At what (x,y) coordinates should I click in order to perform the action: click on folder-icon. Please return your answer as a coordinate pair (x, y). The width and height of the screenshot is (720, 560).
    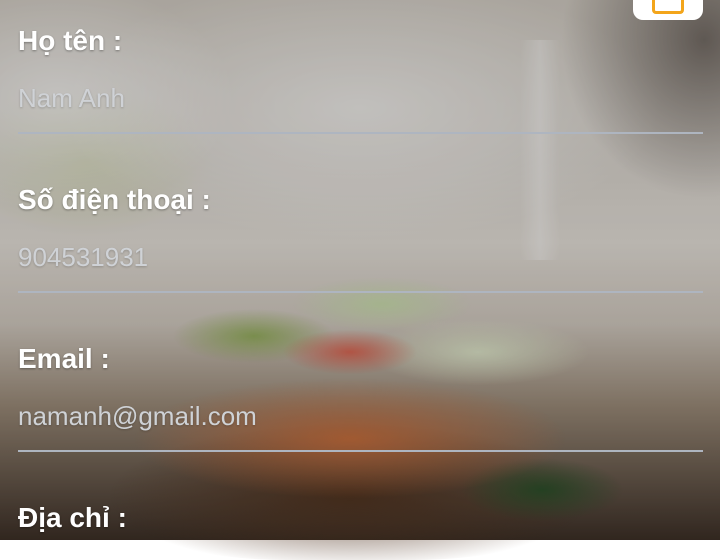
    Looking at the image, I should click on (668, 7).